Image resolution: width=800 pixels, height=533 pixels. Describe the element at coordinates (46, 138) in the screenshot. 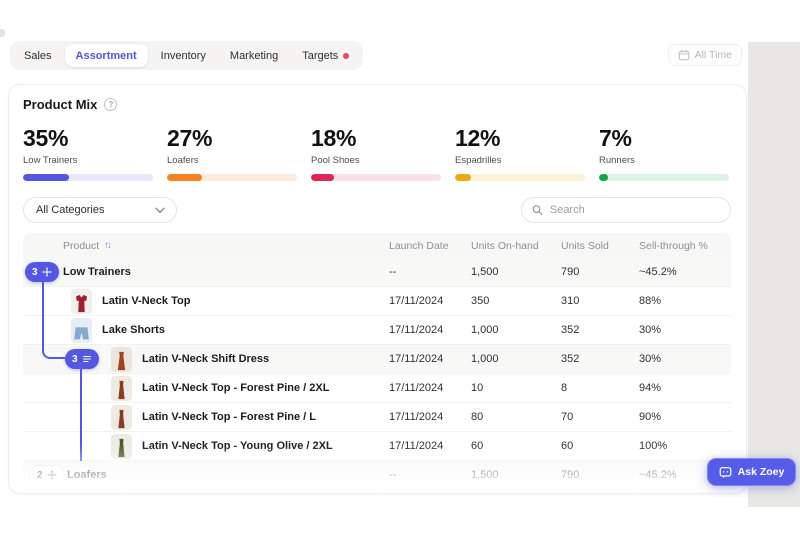

I see `stat-percent: 35%` at that location.